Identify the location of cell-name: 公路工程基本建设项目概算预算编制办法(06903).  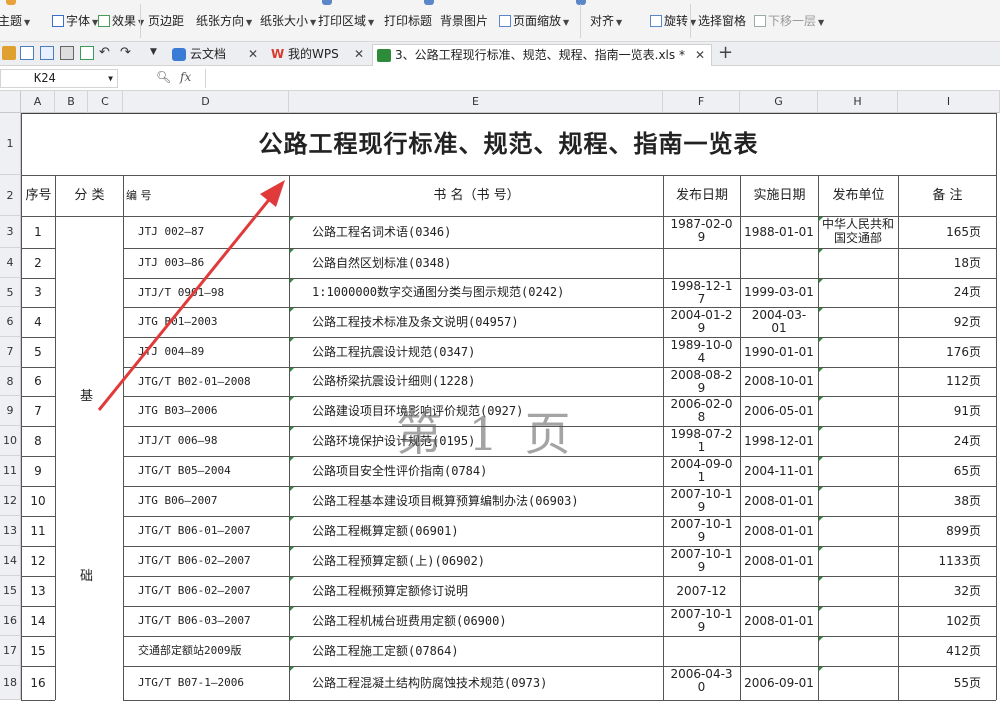
(476, 501).